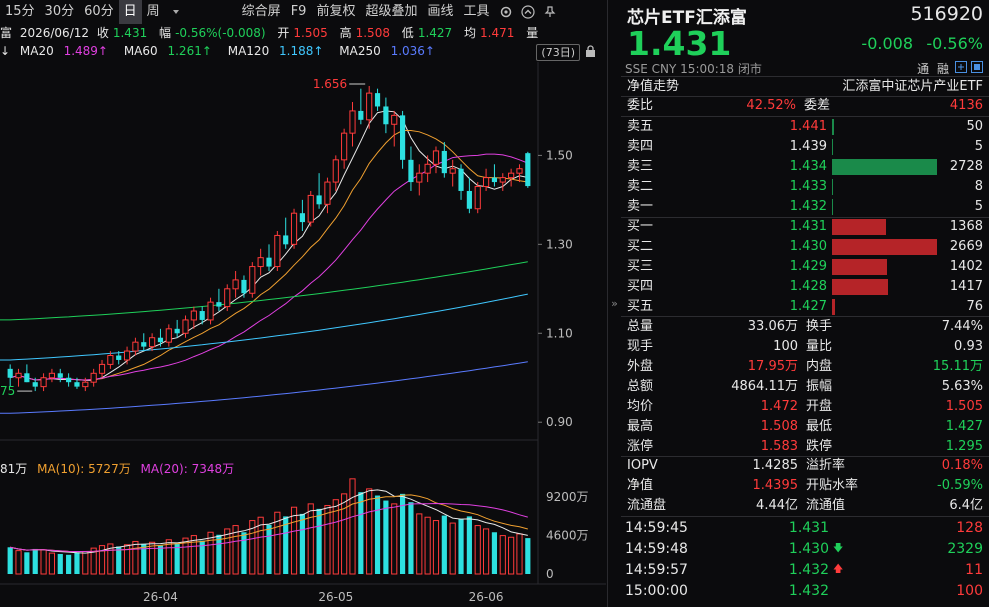 This screenshot has height=607, width=989. Describe the element at coordinates (640, 366) in the screenshot. I see `stat-label: 外盘` at that location.